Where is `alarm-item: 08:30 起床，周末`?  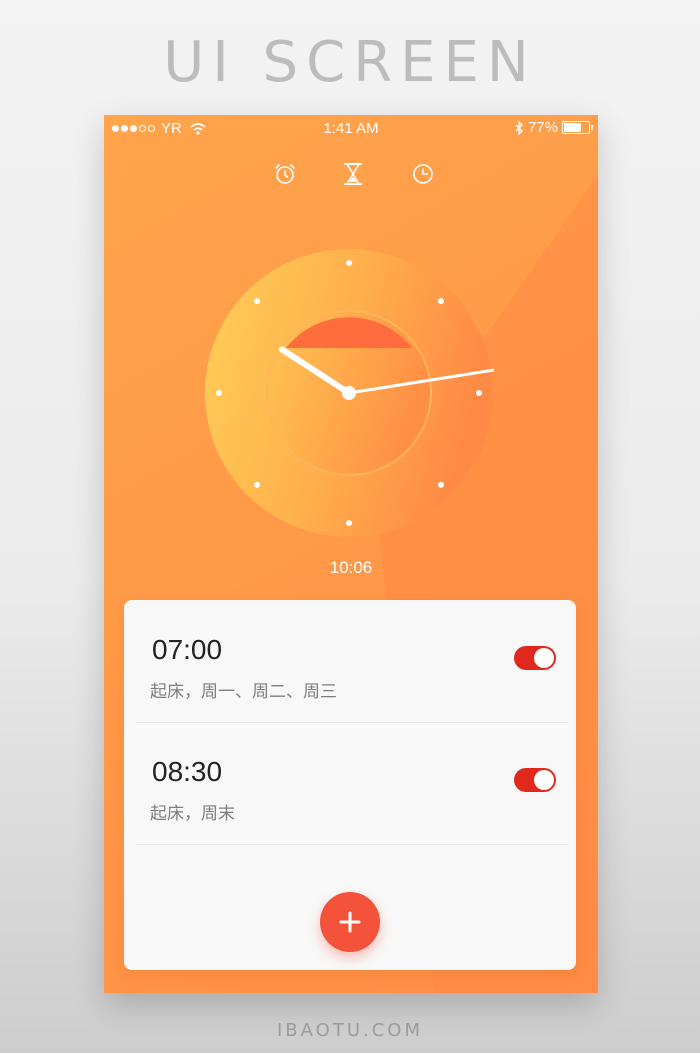
alarm-item: 08:30 起床，周末 is located at coordinates (352, 783).